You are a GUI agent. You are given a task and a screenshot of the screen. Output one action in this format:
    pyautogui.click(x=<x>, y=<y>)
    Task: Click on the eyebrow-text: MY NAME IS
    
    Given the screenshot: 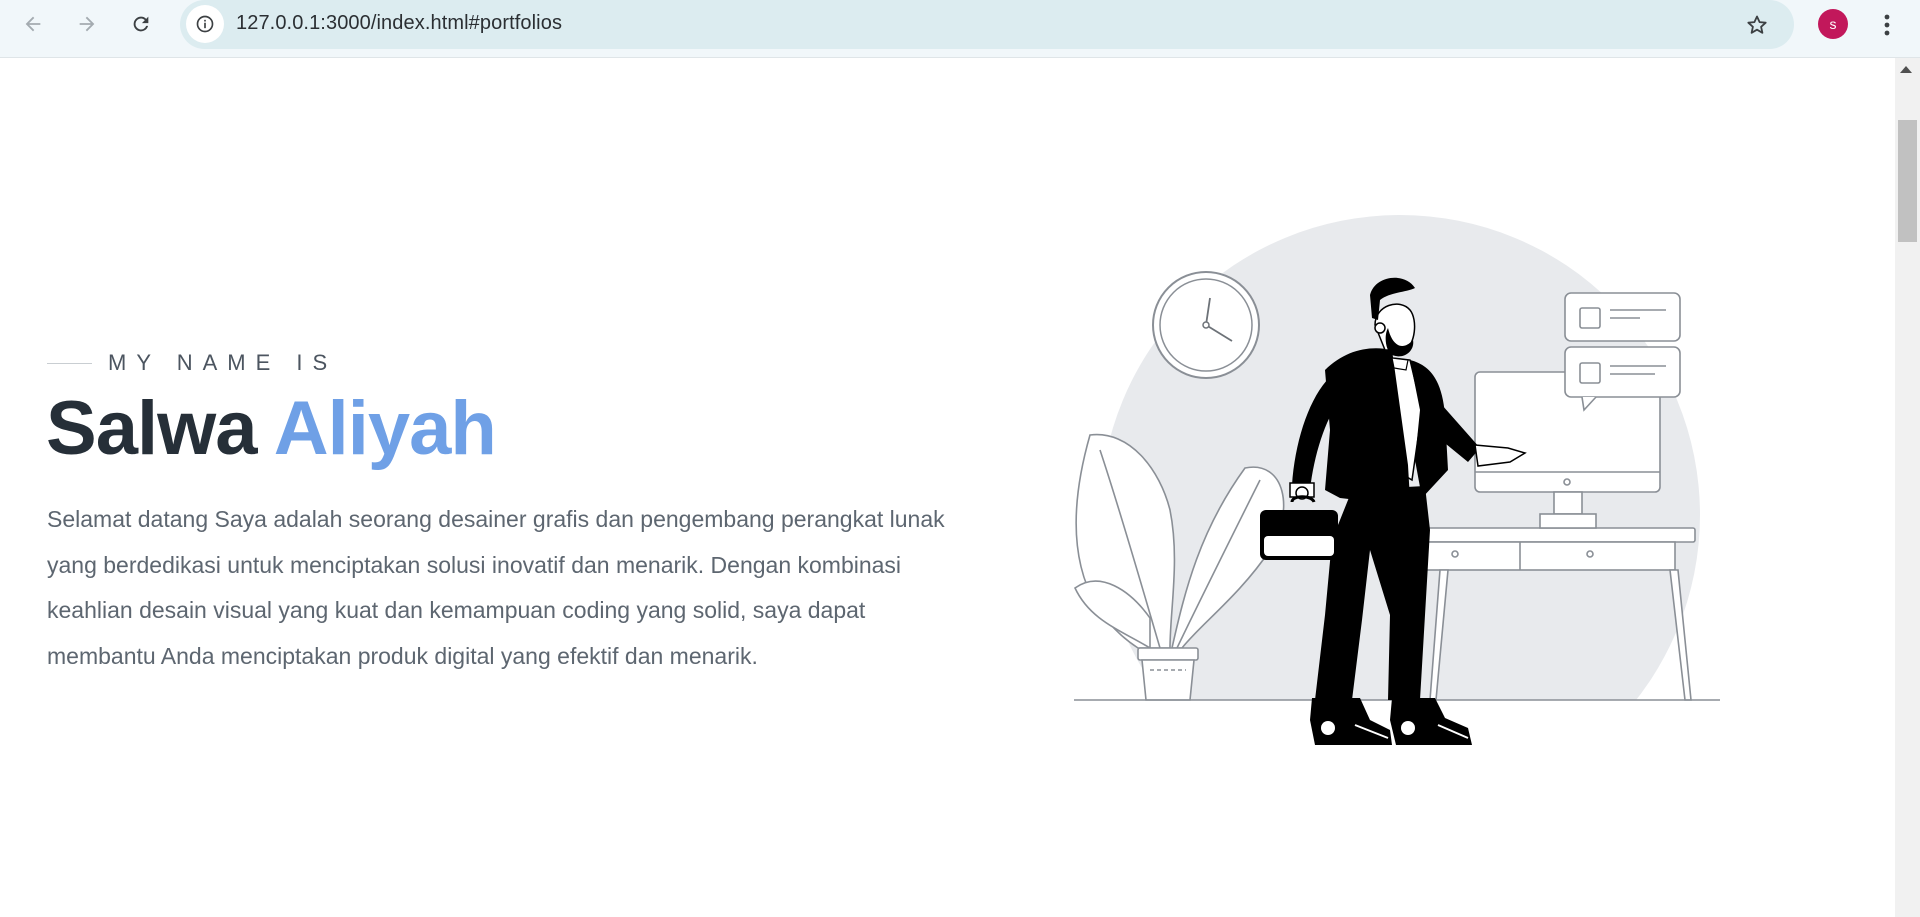 What is the action you would take?
    pyautogui.click(x=223, y=362)
    